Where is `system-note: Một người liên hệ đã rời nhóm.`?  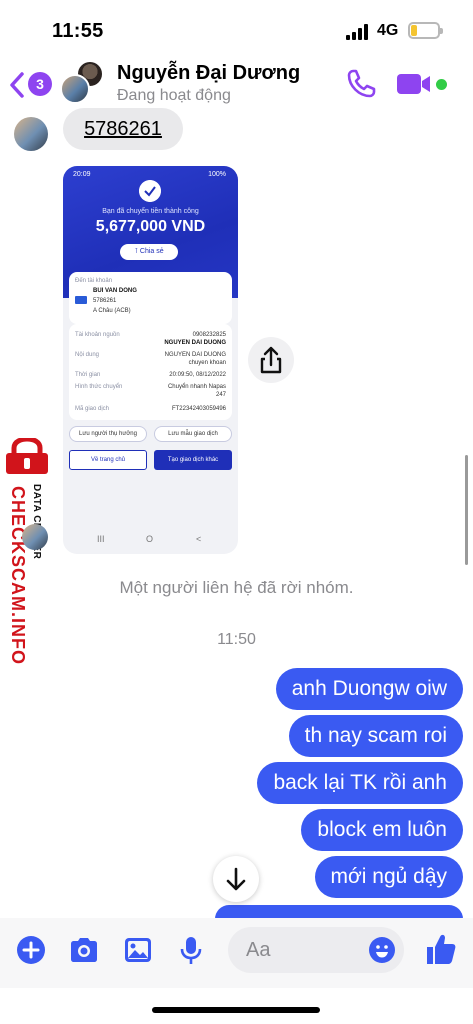
system-note: Một người liên hệ đã rời nhóm. is located at coordinates (236, 587).